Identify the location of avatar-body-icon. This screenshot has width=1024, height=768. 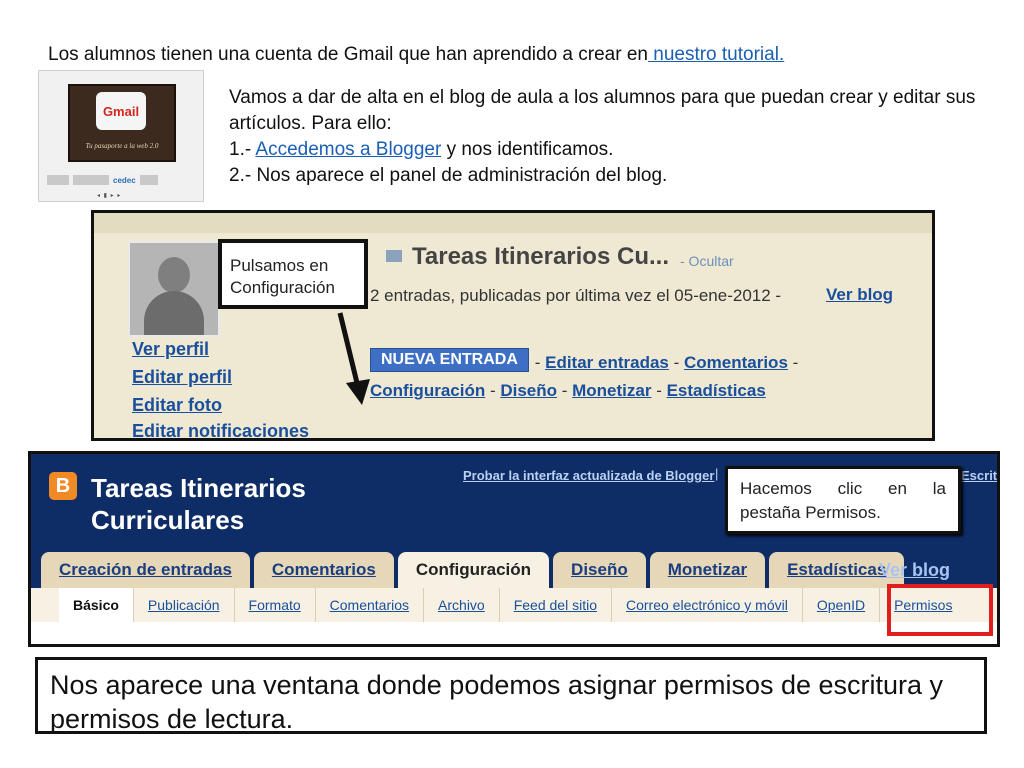
(174, 313).